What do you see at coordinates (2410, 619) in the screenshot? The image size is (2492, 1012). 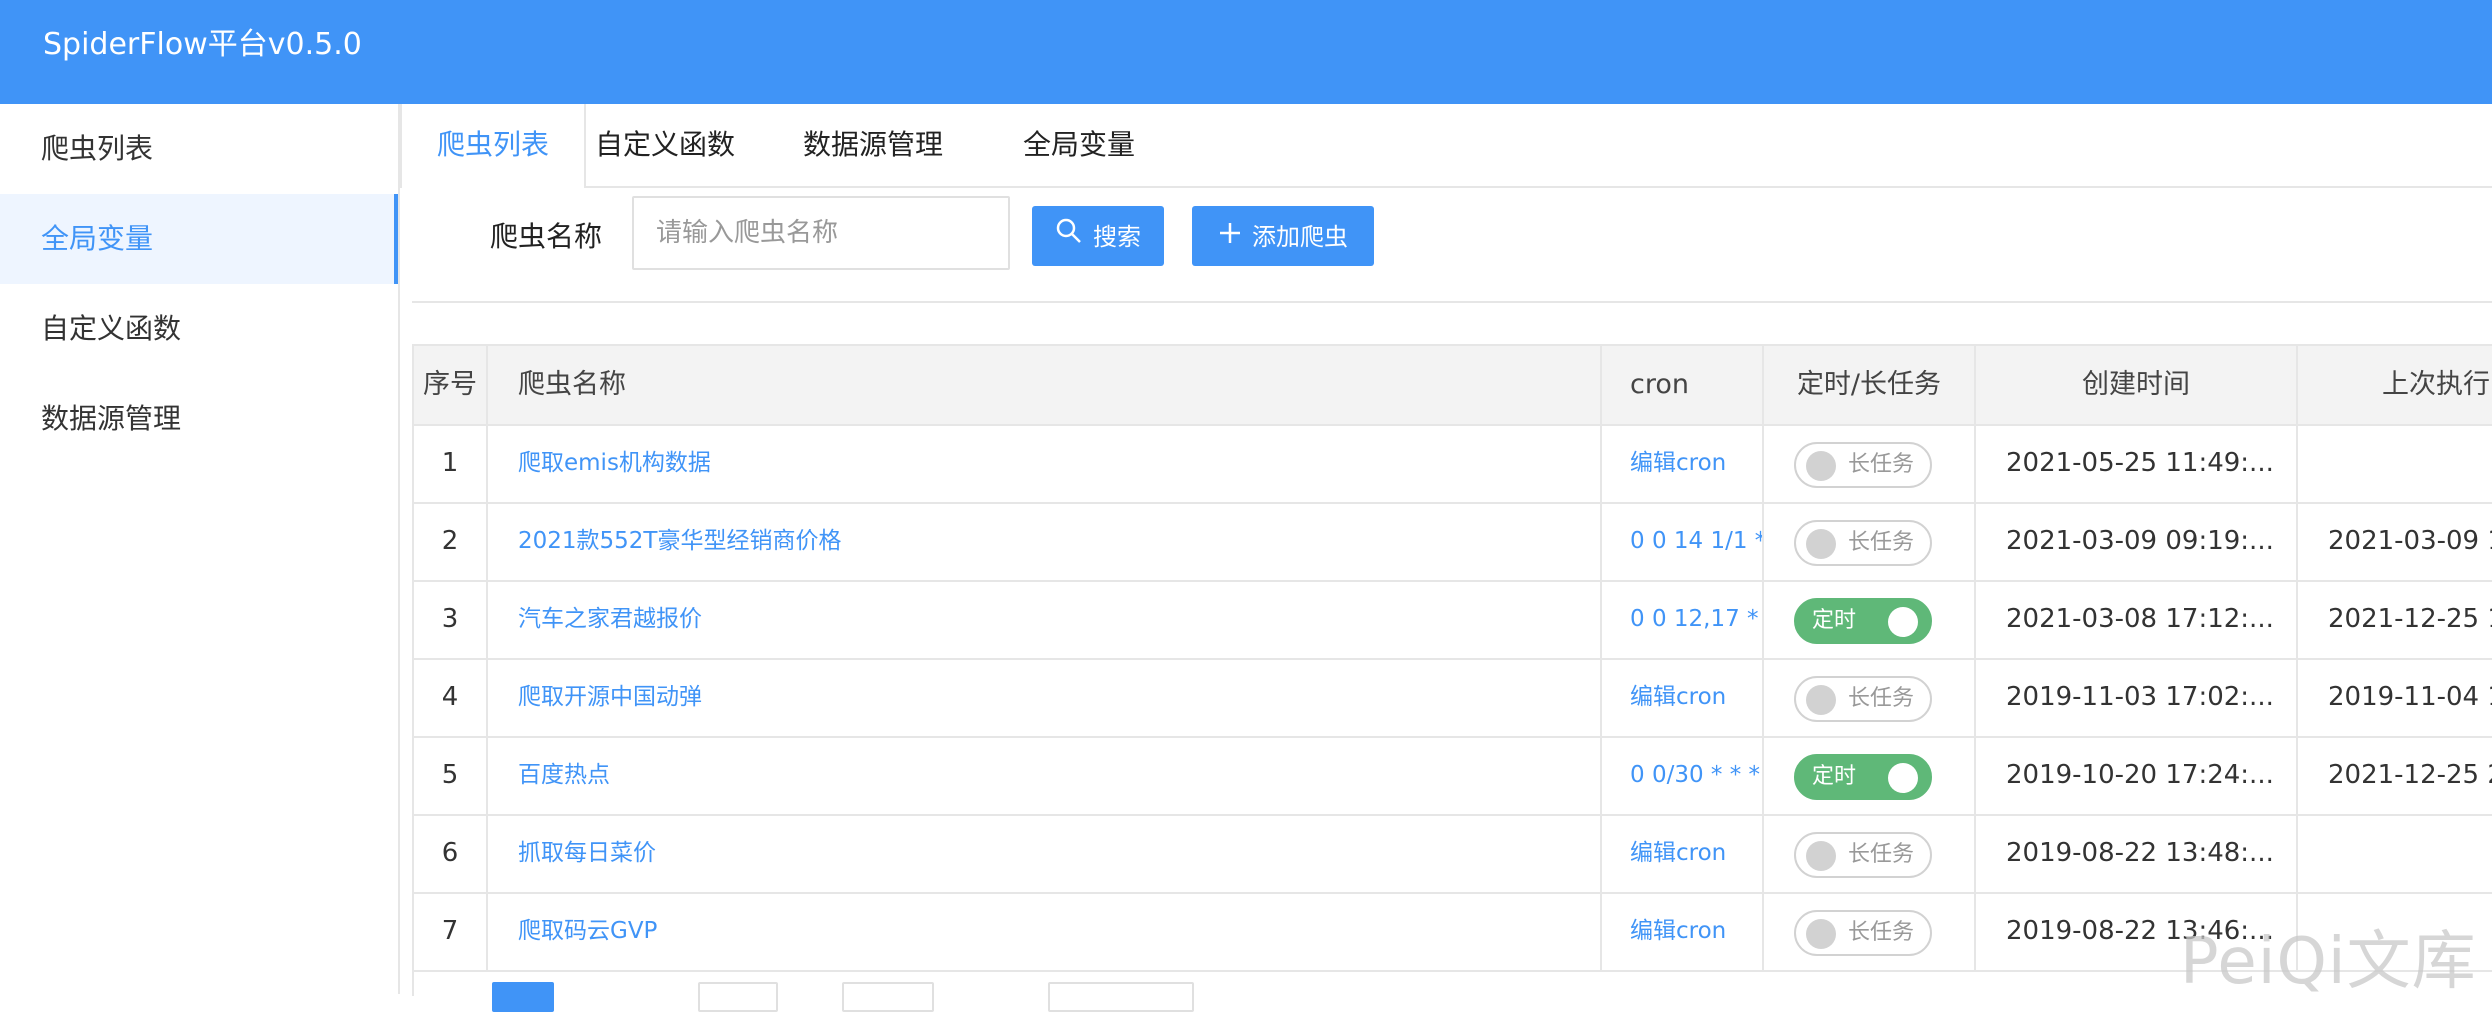 I see `last-run-time: 2021-12-25 1` at bounding box center [2410, 619].